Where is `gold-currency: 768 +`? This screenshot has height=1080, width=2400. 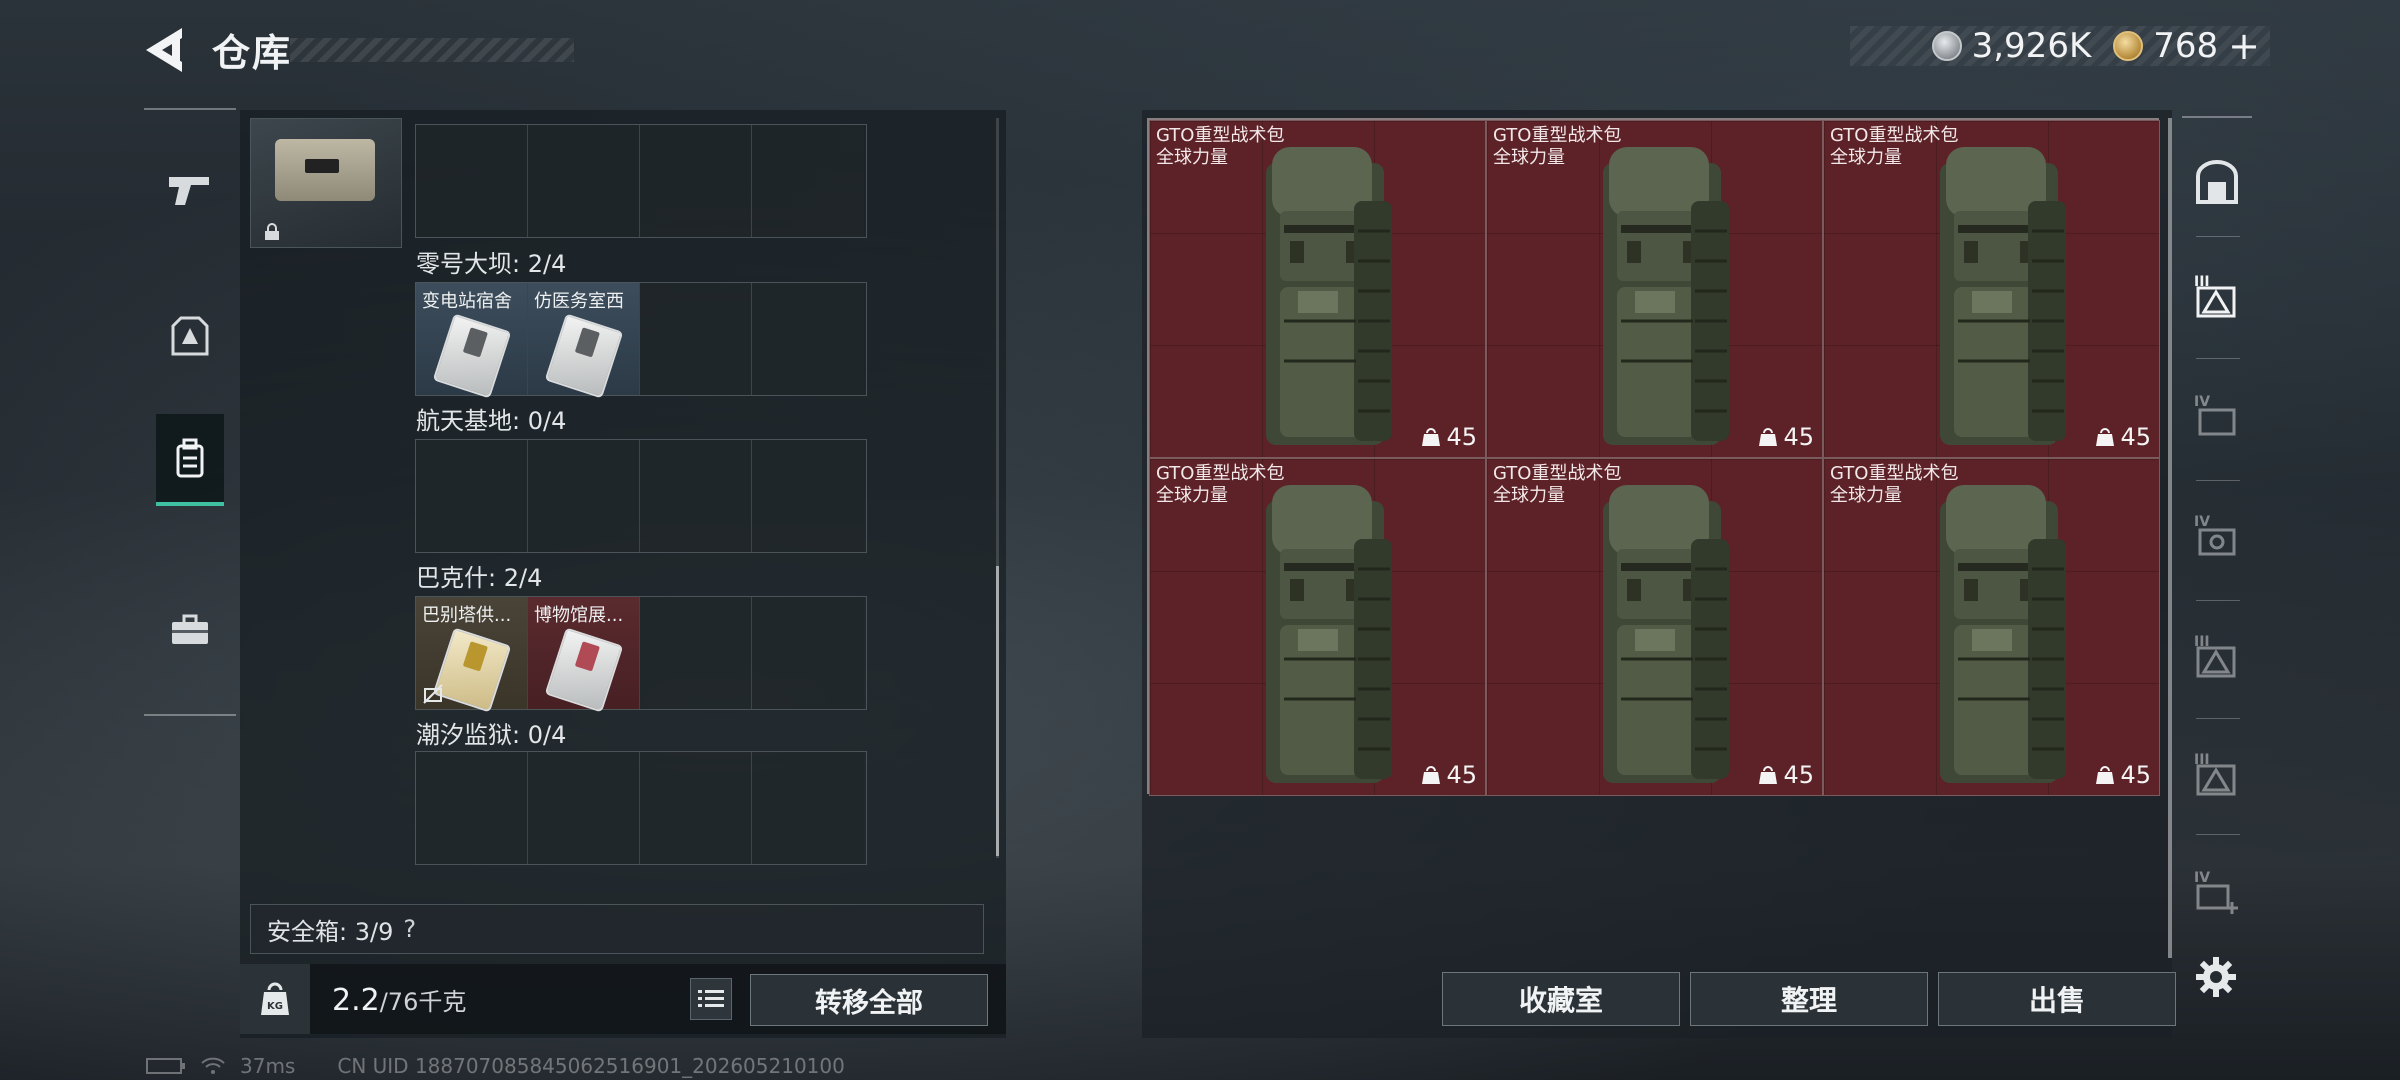 gold-currency: 768 + is located at coordinates (2186, 46).